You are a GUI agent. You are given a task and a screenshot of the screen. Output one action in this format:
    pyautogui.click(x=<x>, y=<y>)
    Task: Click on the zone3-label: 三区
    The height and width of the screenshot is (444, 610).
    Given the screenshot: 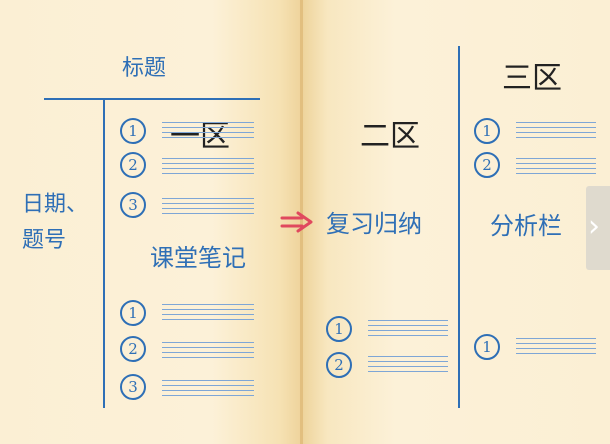 What is the action you would take?
    pyautogui.click(x=532, y=78)
    